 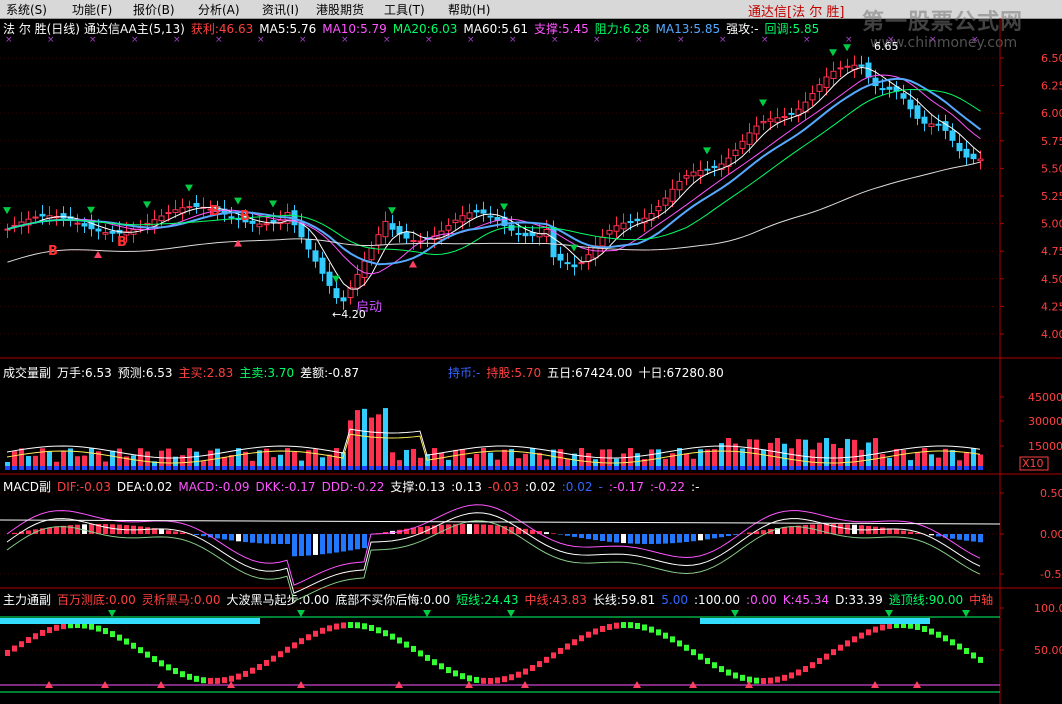 I want to click on main-y-tick-label: 4.75, so click(x=1051, y=251).